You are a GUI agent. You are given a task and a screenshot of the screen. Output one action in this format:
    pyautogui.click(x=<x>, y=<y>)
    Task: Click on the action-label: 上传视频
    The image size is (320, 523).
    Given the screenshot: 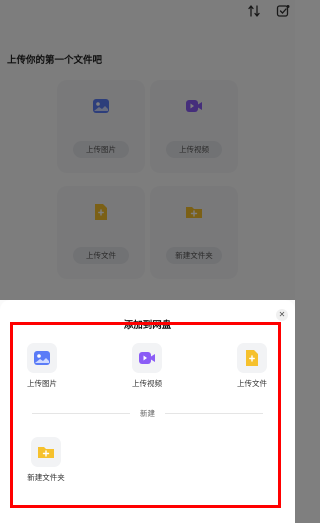 What is the action you would take?
    pyautogui.click(x=147, y=383)
    